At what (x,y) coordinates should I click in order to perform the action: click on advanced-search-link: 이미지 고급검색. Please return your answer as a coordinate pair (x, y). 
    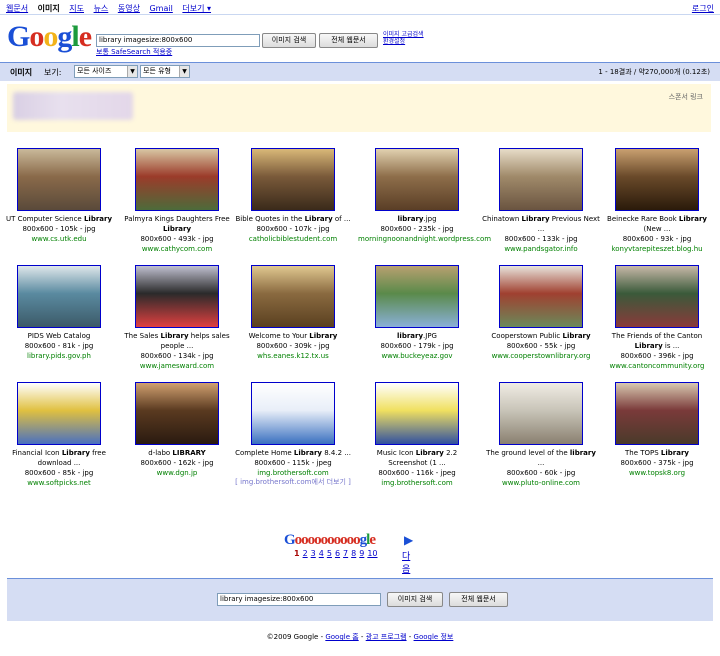
    Looking at the image, I should click on (403, 34).